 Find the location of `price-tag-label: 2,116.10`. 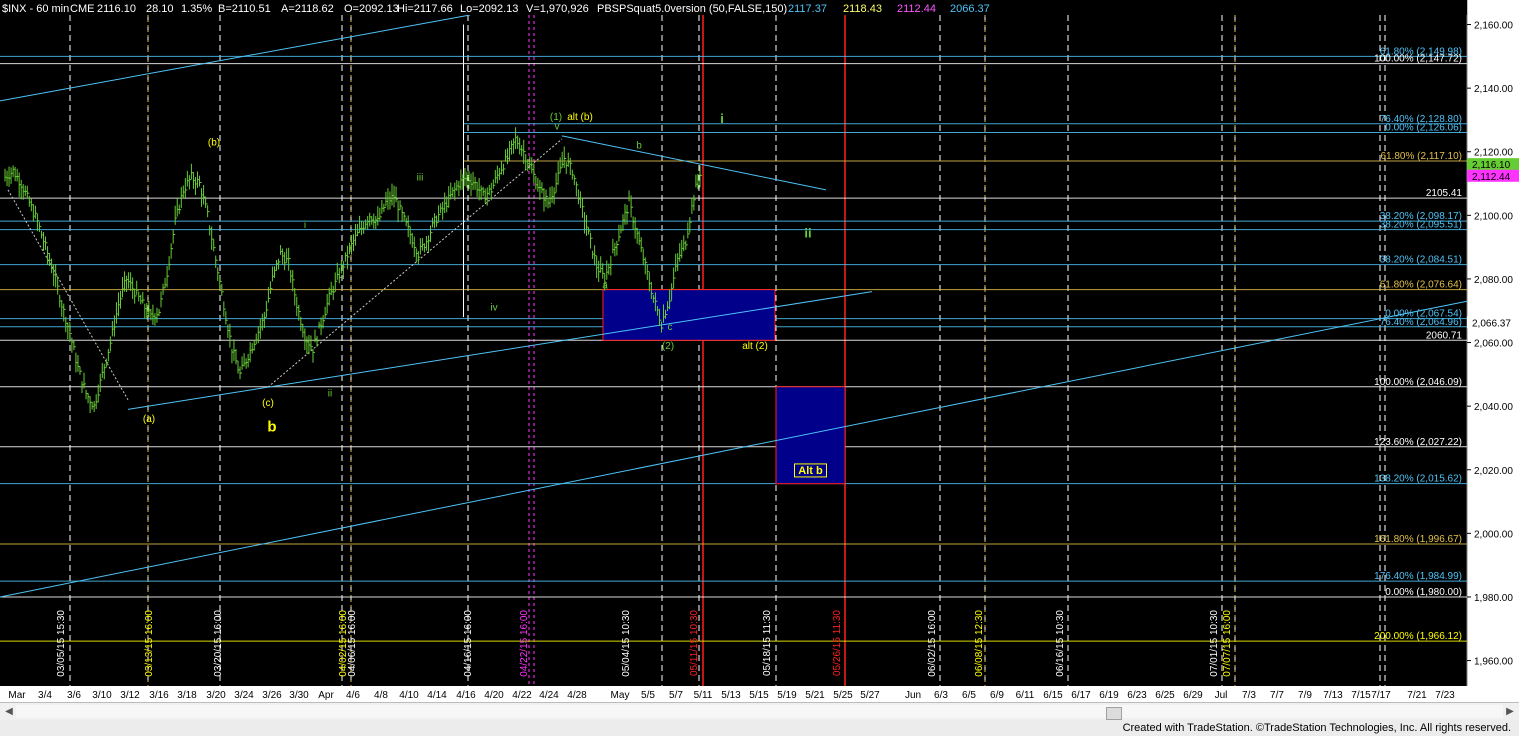

price-tag-label: 2,116.10 is located at coordinates (1491, 165).